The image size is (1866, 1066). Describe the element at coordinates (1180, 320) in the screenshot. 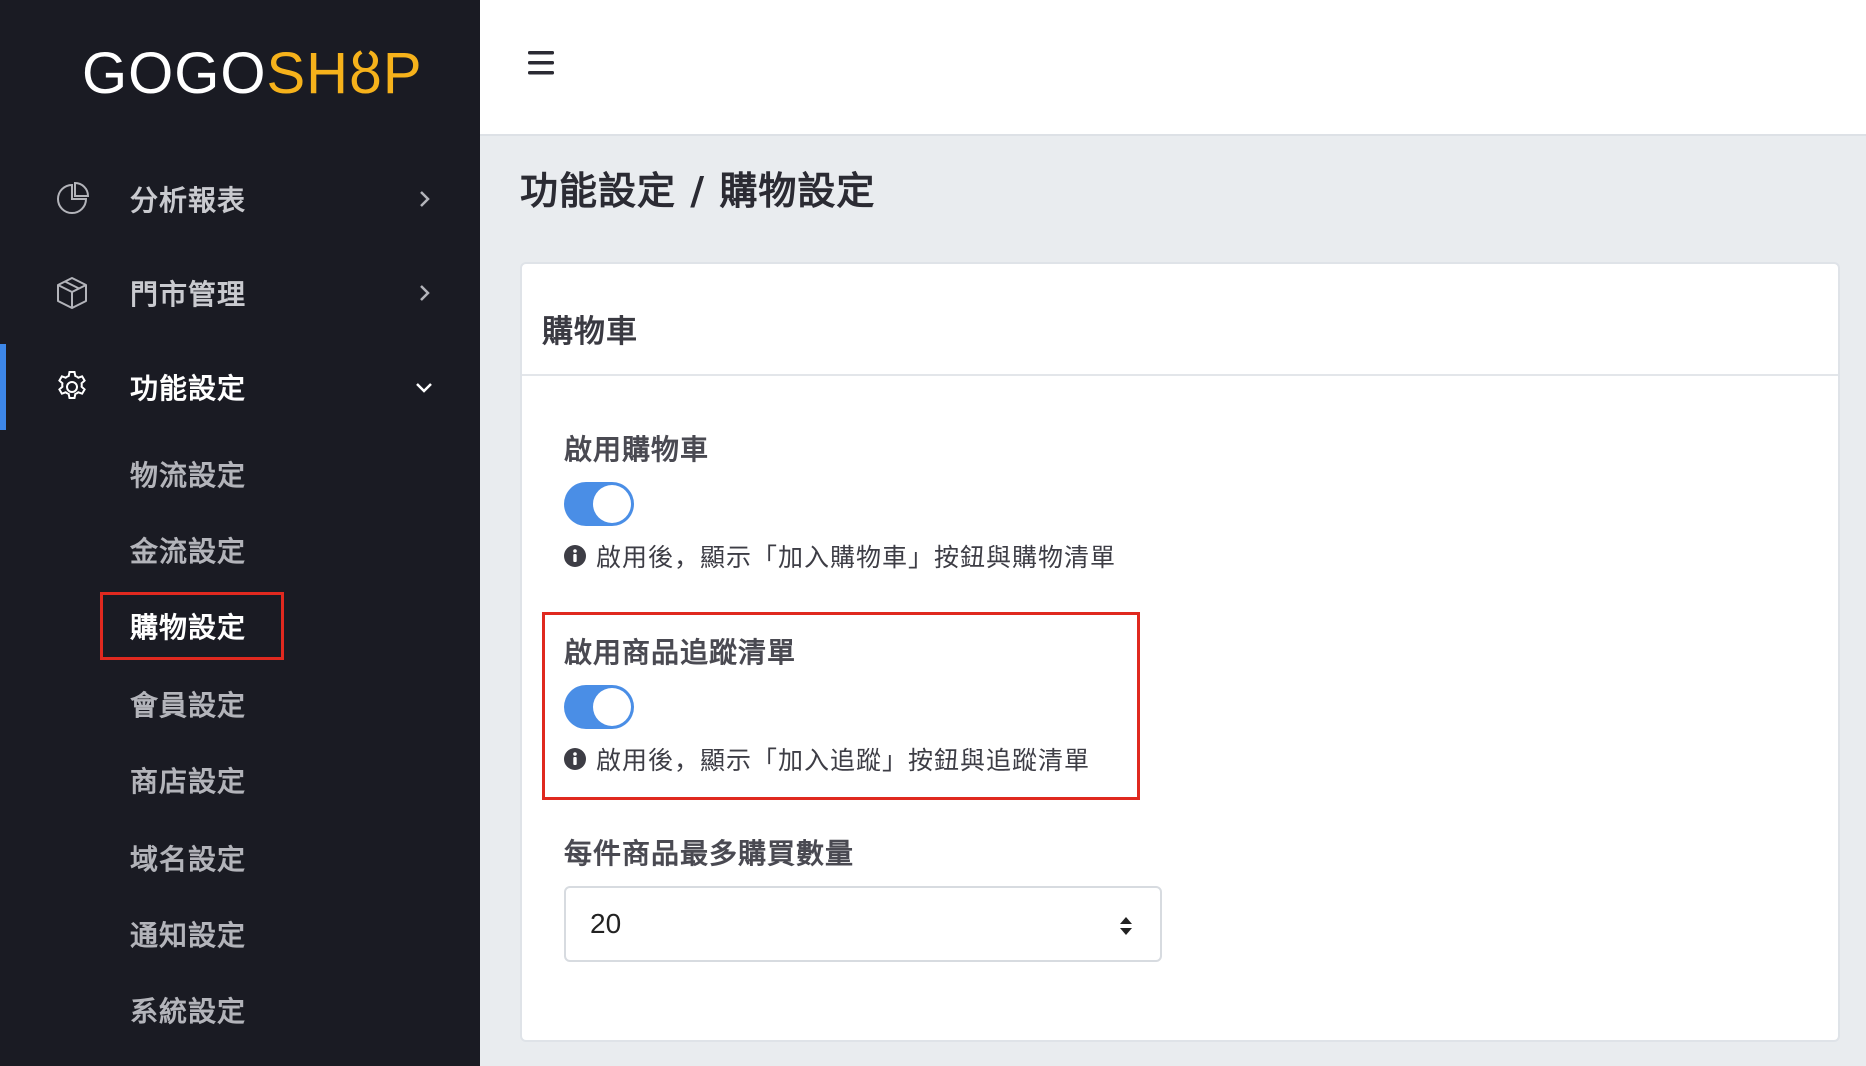

I see `card-header: 購物車` at that location.